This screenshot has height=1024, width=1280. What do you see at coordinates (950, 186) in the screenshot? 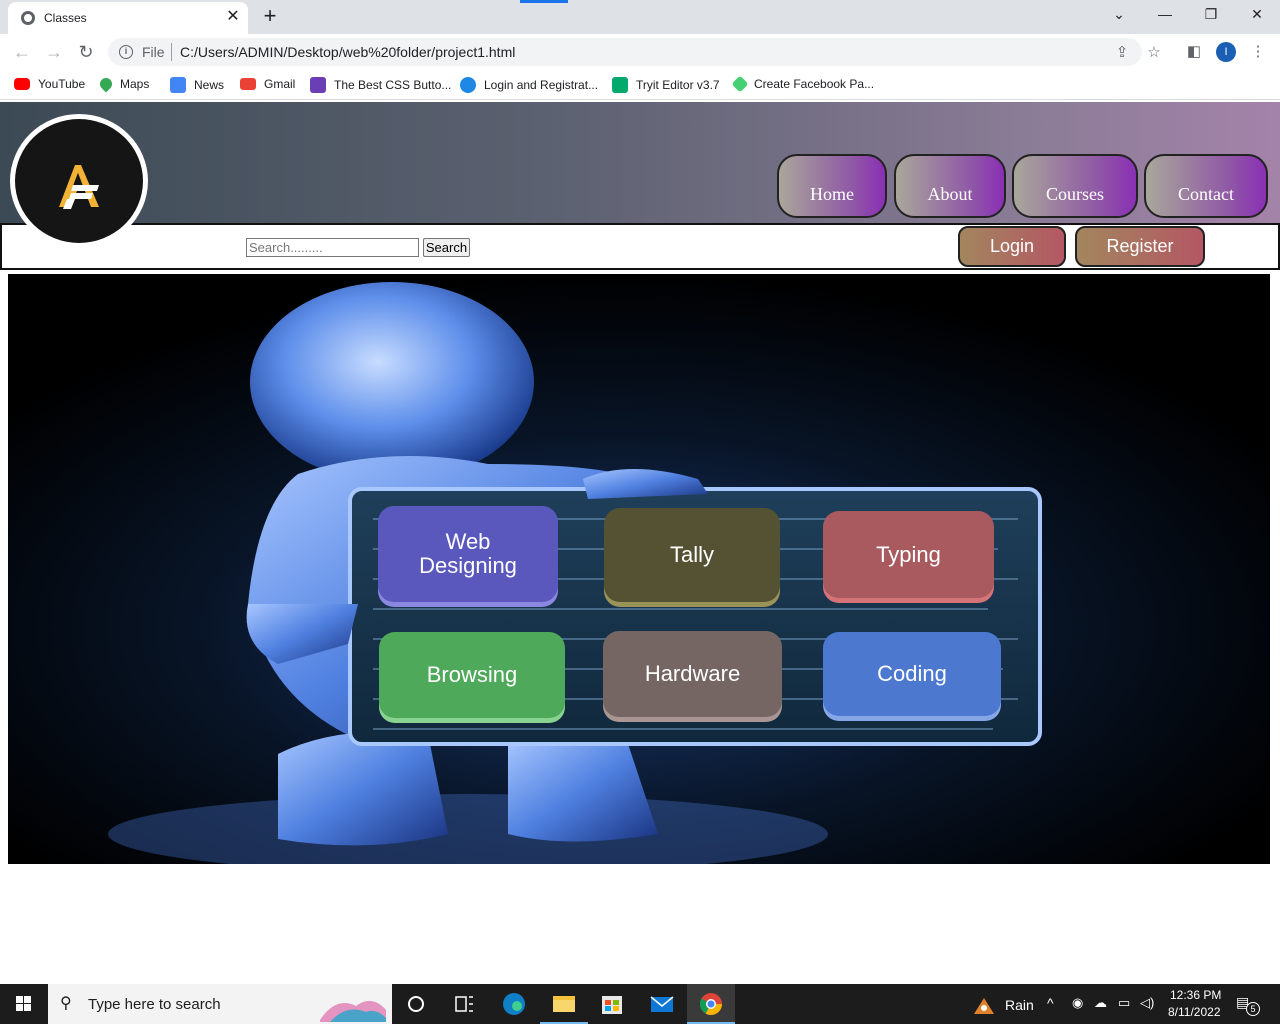
I see `nav-about: About` at bounding box center [950, 186].